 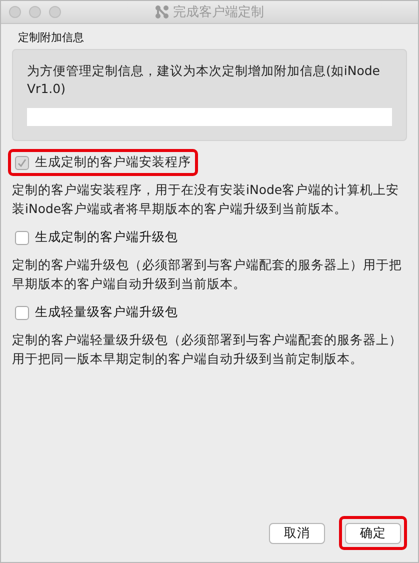 What do you see at coordinates (207, 274) in the screenshot?
I see `option-description: 定制的客户端升级包（必须部署到与客户端配套的服务器上）用于把早期版本的客户端自动升级到当前版本。` at bounding box center [207, 274].